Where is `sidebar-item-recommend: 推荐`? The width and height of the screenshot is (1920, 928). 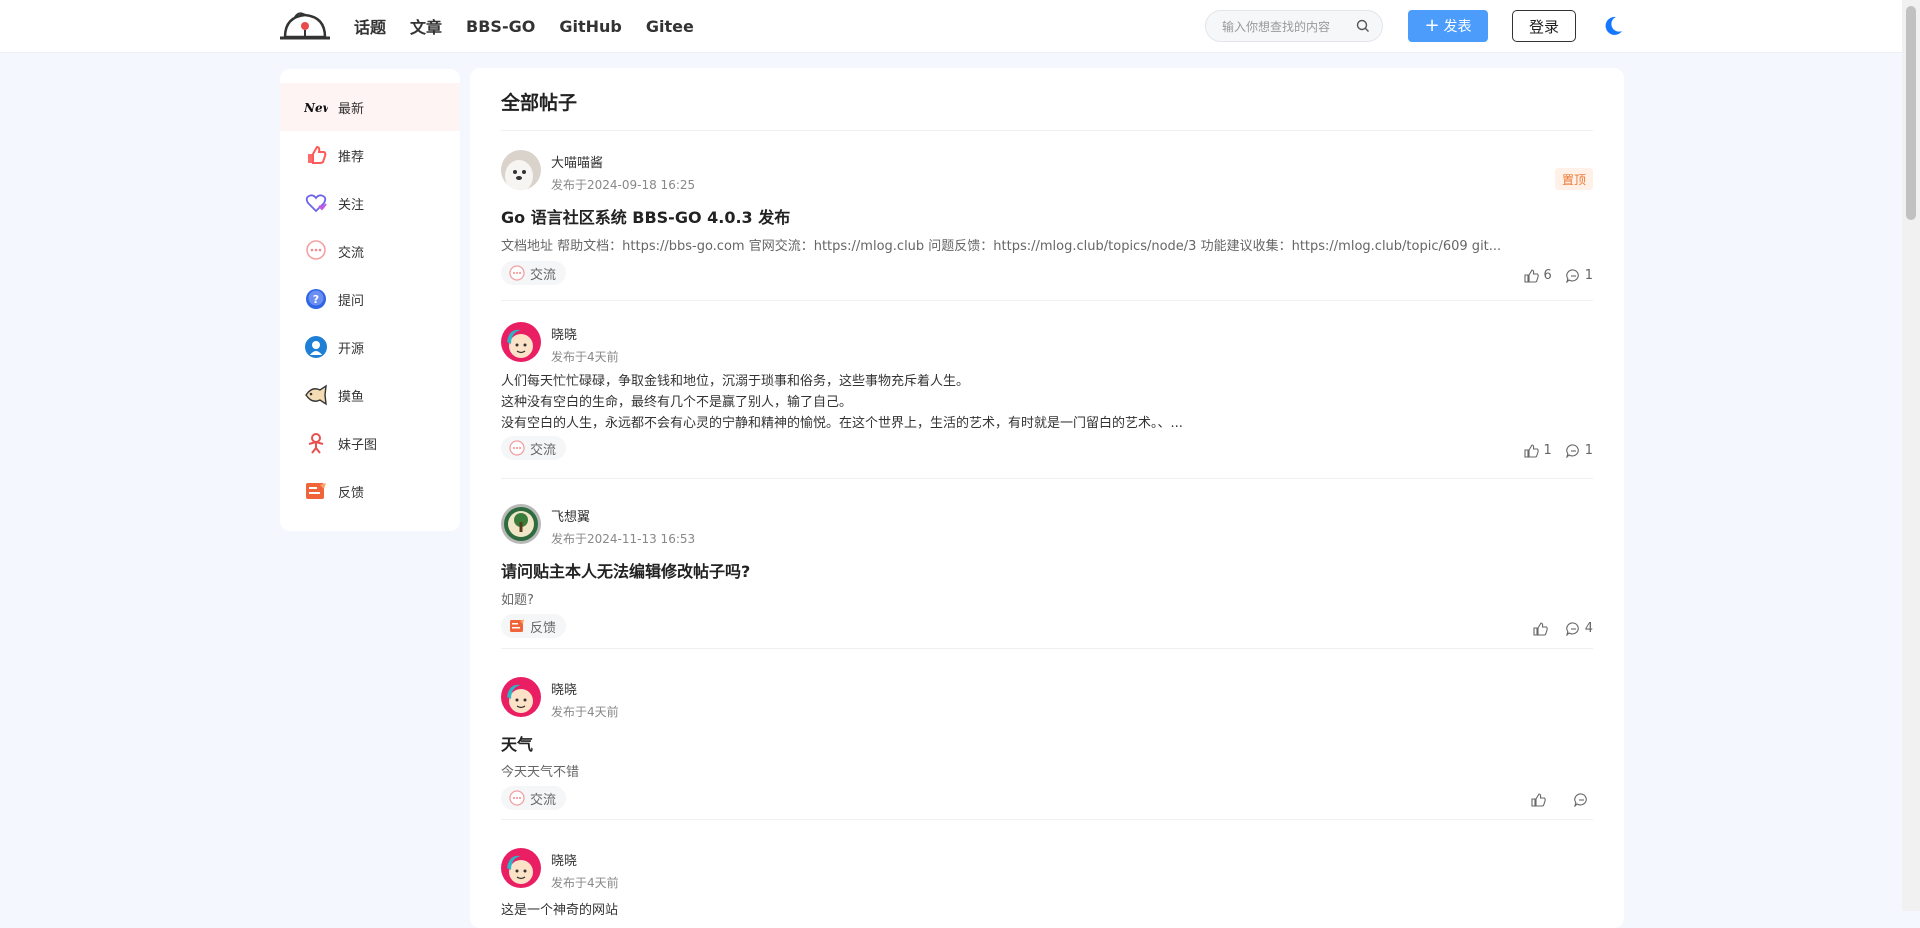
sidebar-item-recommend: 推荐 is located at coordinates (370, 155).